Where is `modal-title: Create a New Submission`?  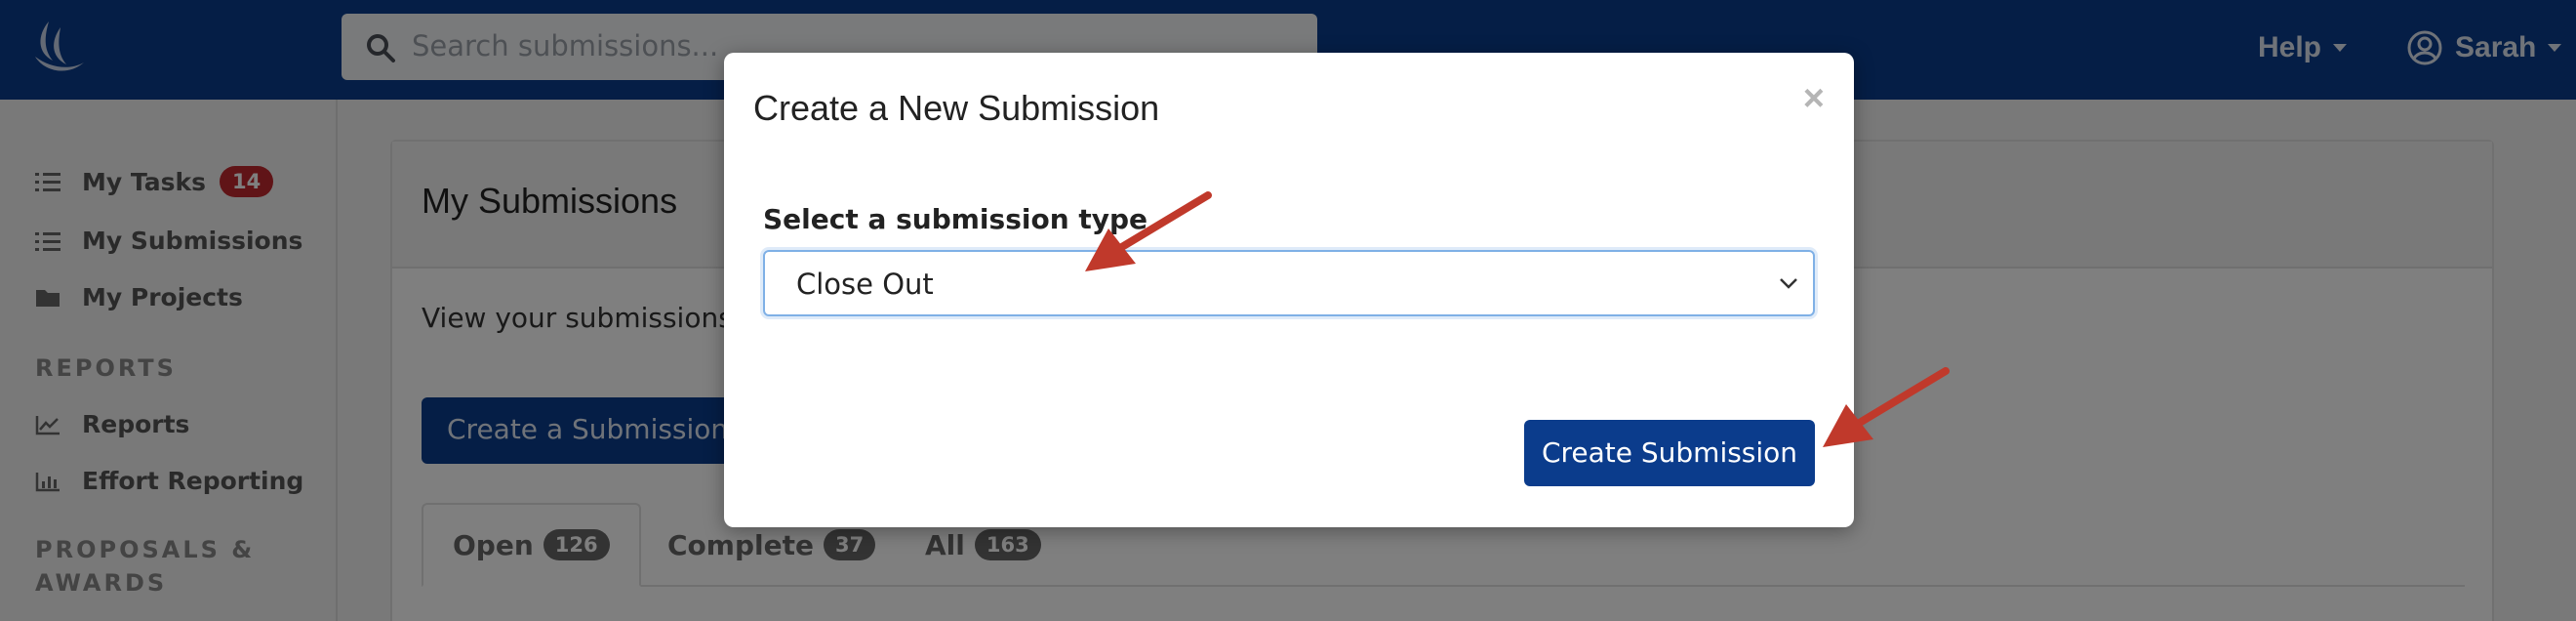
modal-title: Create a New Submission is located at coordinates (956, 108).